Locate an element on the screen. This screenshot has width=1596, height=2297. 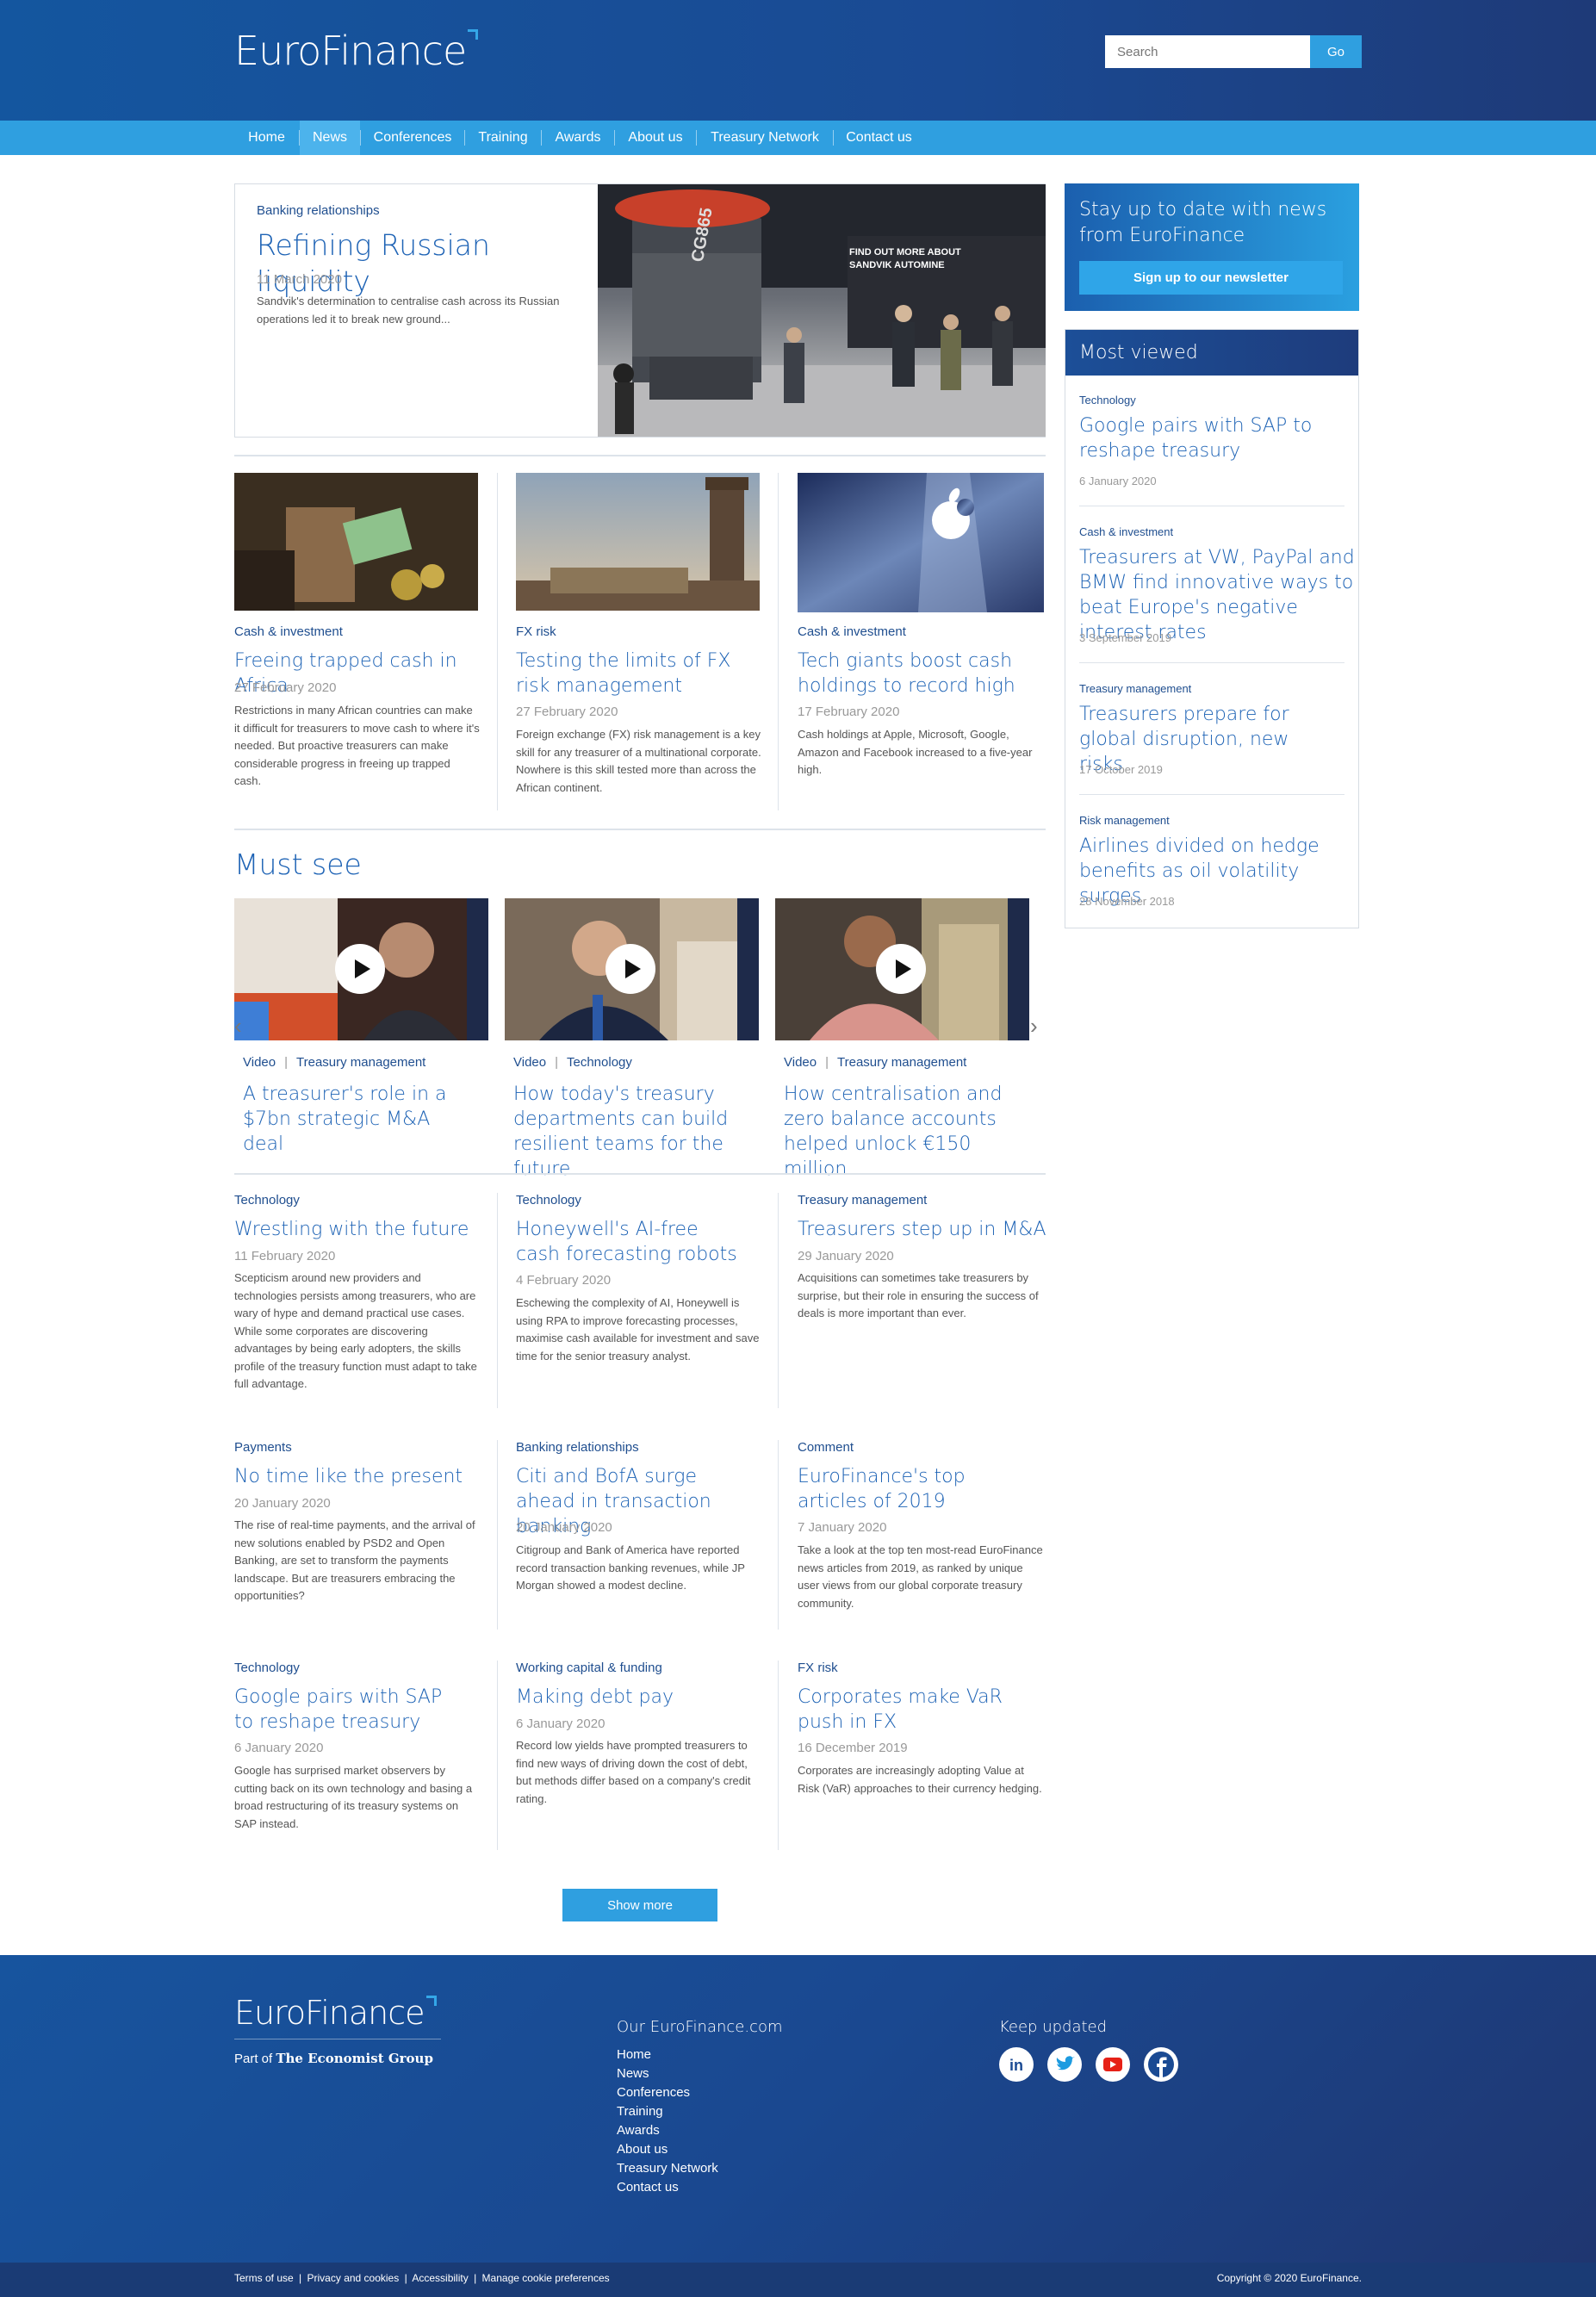
terms-link: Terms of use is located at coordinates (264, 2278).